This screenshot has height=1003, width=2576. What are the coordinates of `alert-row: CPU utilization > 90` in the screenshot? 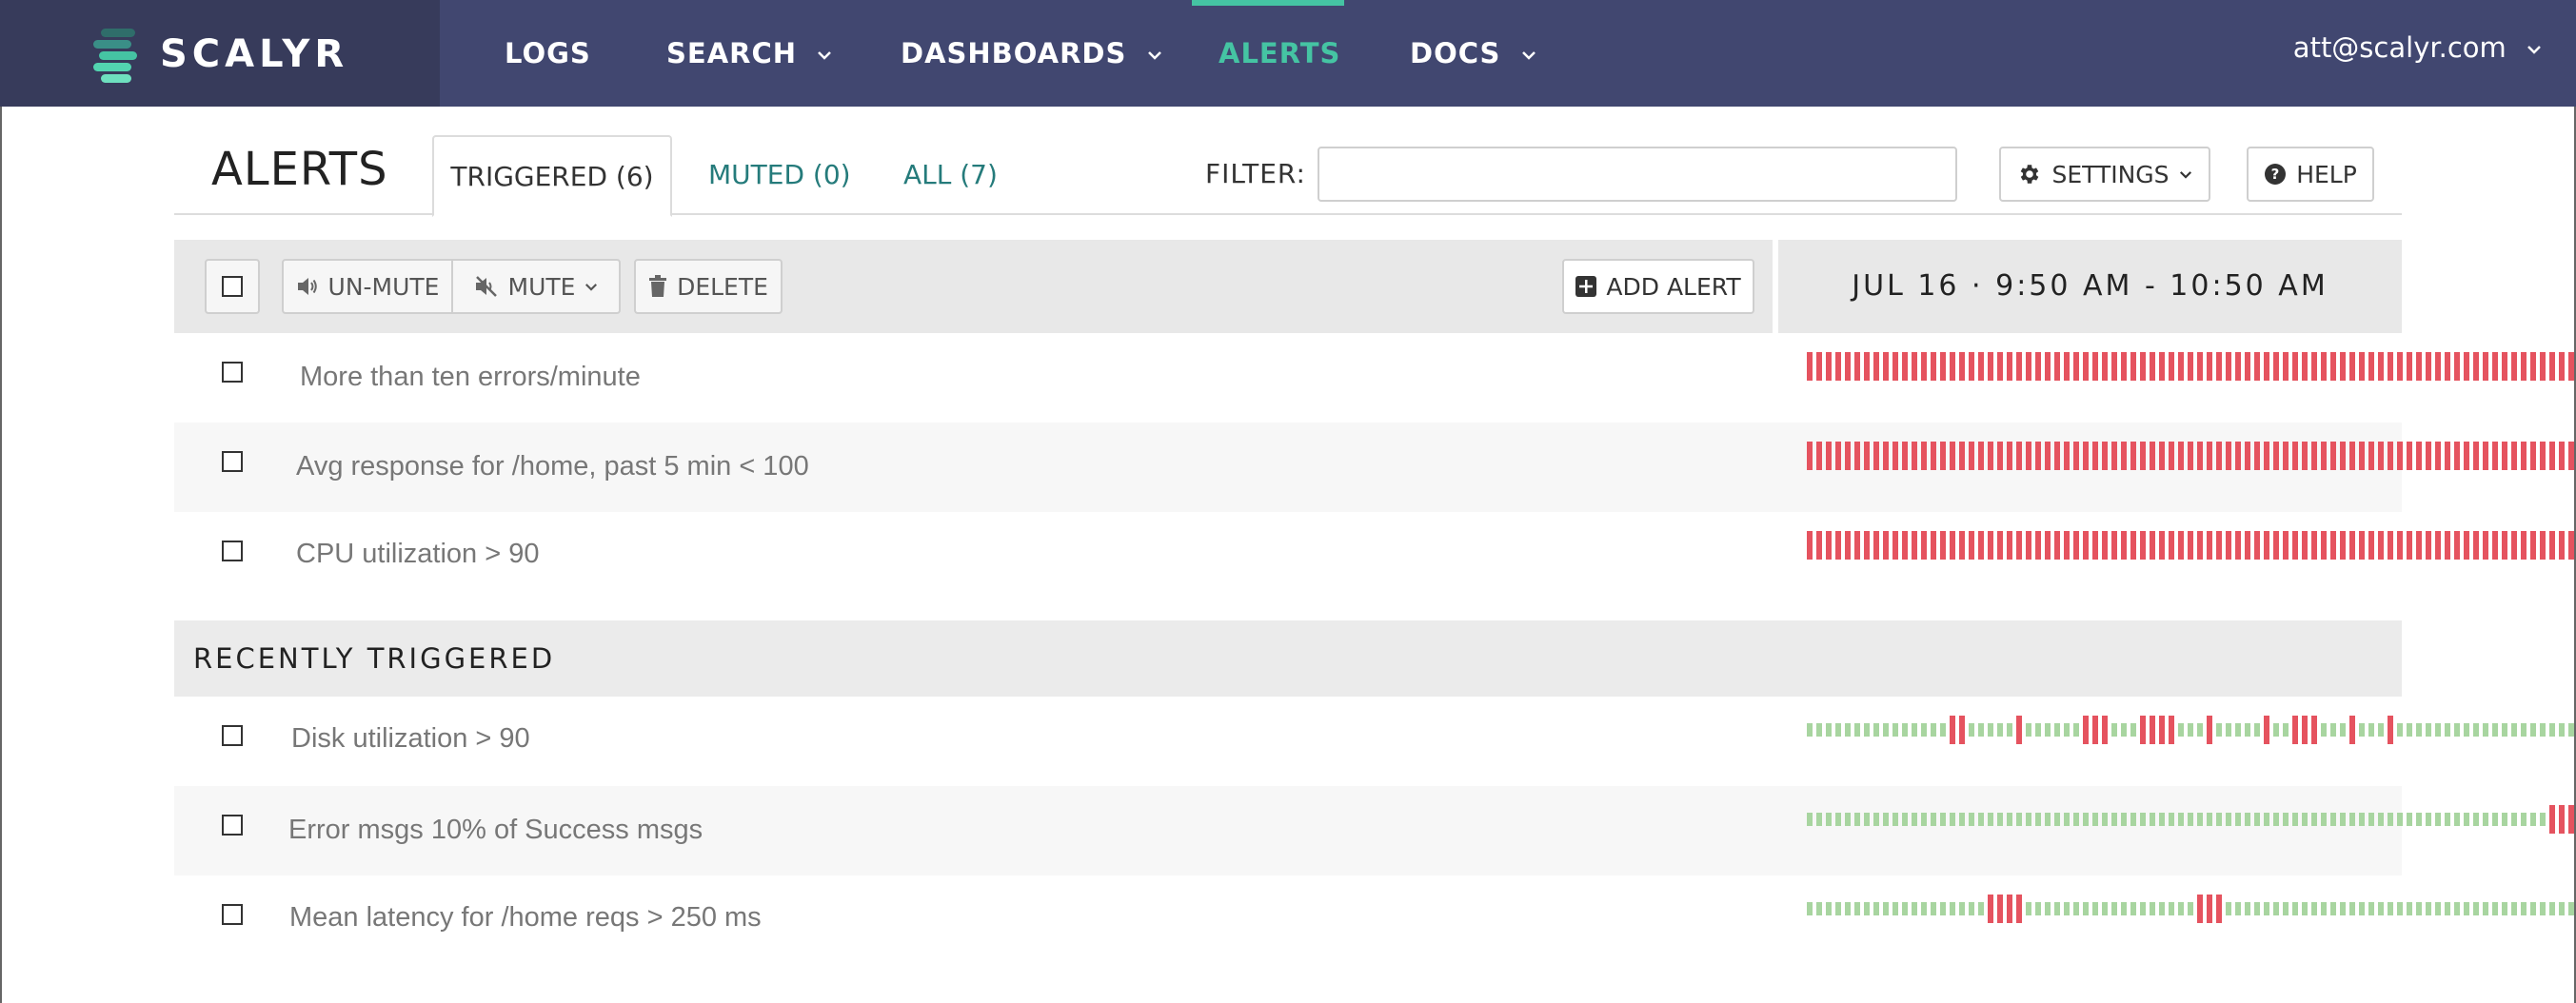 It's located at (1374, 557).